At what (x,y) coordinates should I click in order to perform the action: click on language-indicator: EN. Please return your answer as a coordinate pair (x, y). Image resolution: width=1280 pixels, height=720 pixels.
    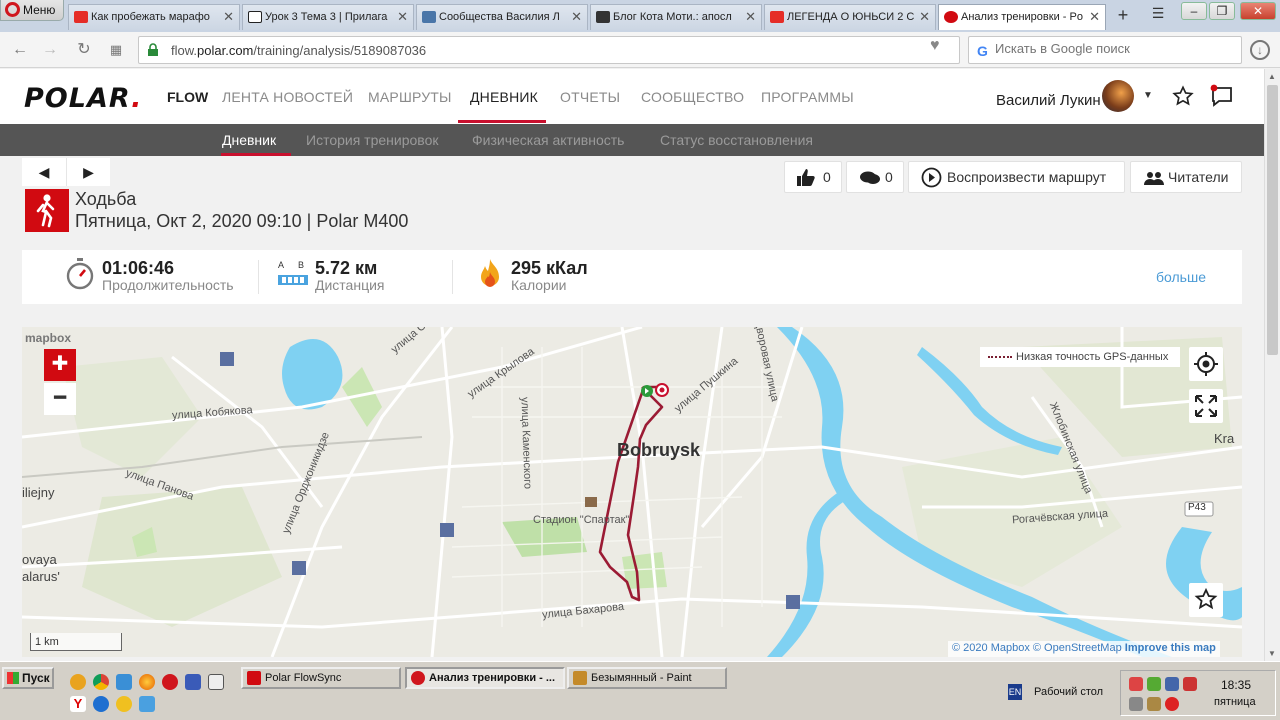
    Looking at the image, I should click on (1015, 692).